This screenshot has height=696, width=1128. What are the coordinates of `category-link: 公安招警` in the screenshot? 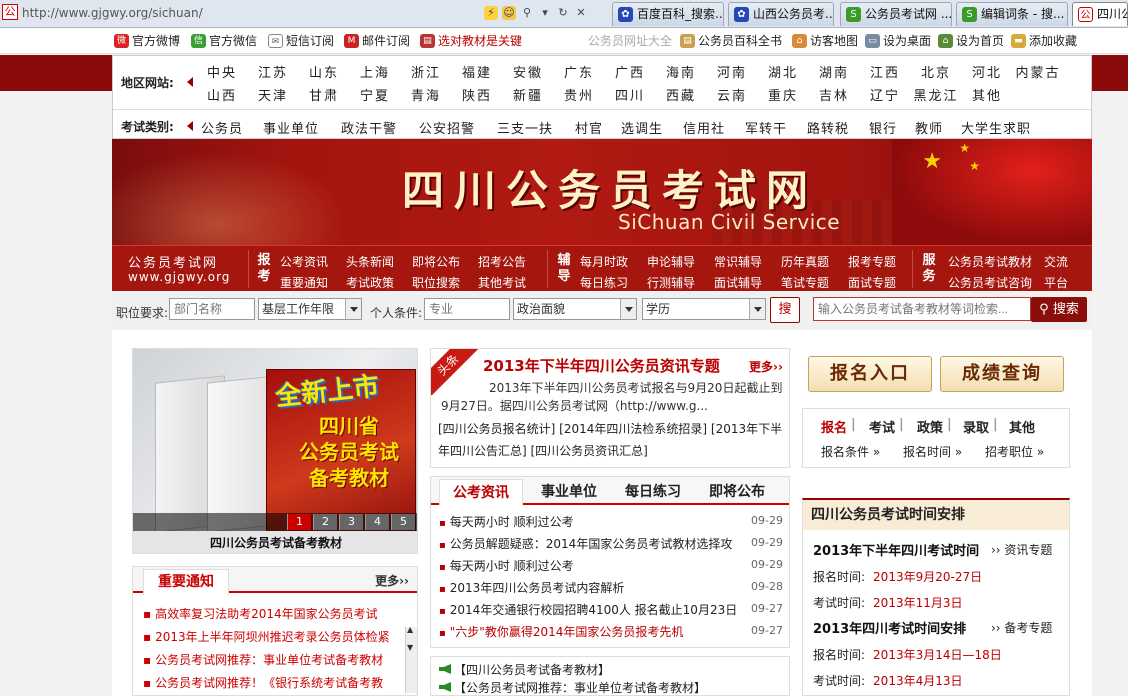 It's located at (447, 127).